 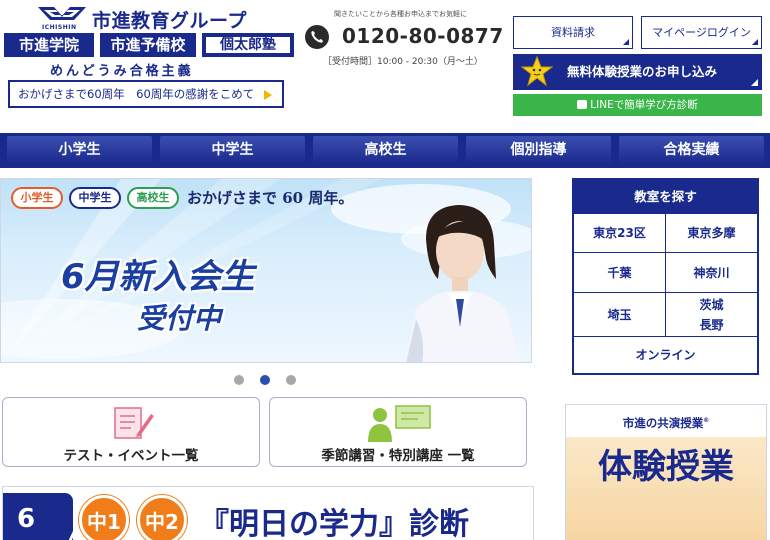 What do you see at coordinates (711, 233) in the screenshot?
I see `area-tokyo-tama: 東京多摩` at bounding box center [711, 233].